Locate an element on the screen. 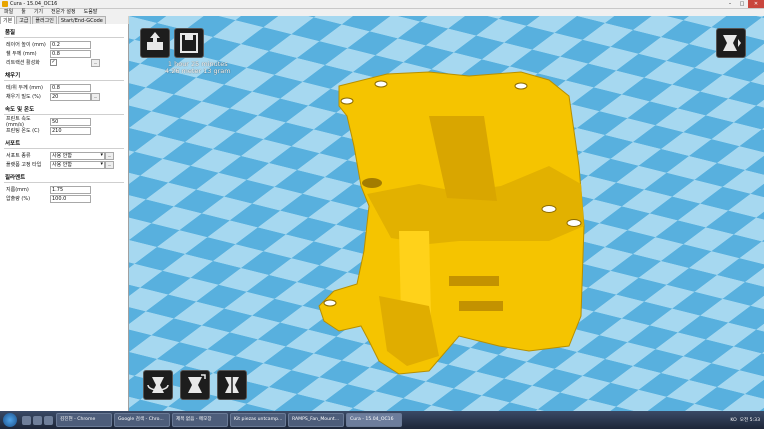 This screenshot has height=429, width=764. setting-row: 프린트 속도 (mm/s) 50 is located at coordinates (64, 122).